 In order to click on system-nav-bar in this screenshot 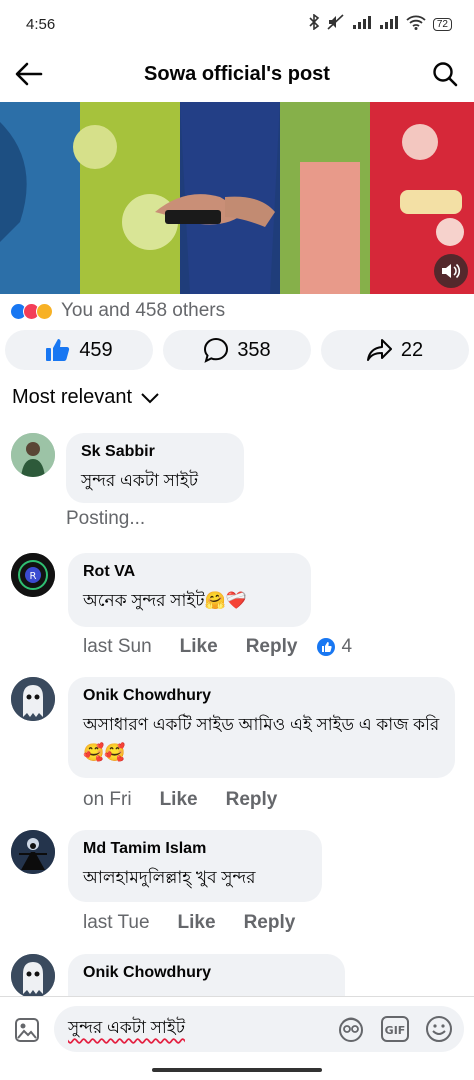, I will do `click(237, 1071)`.